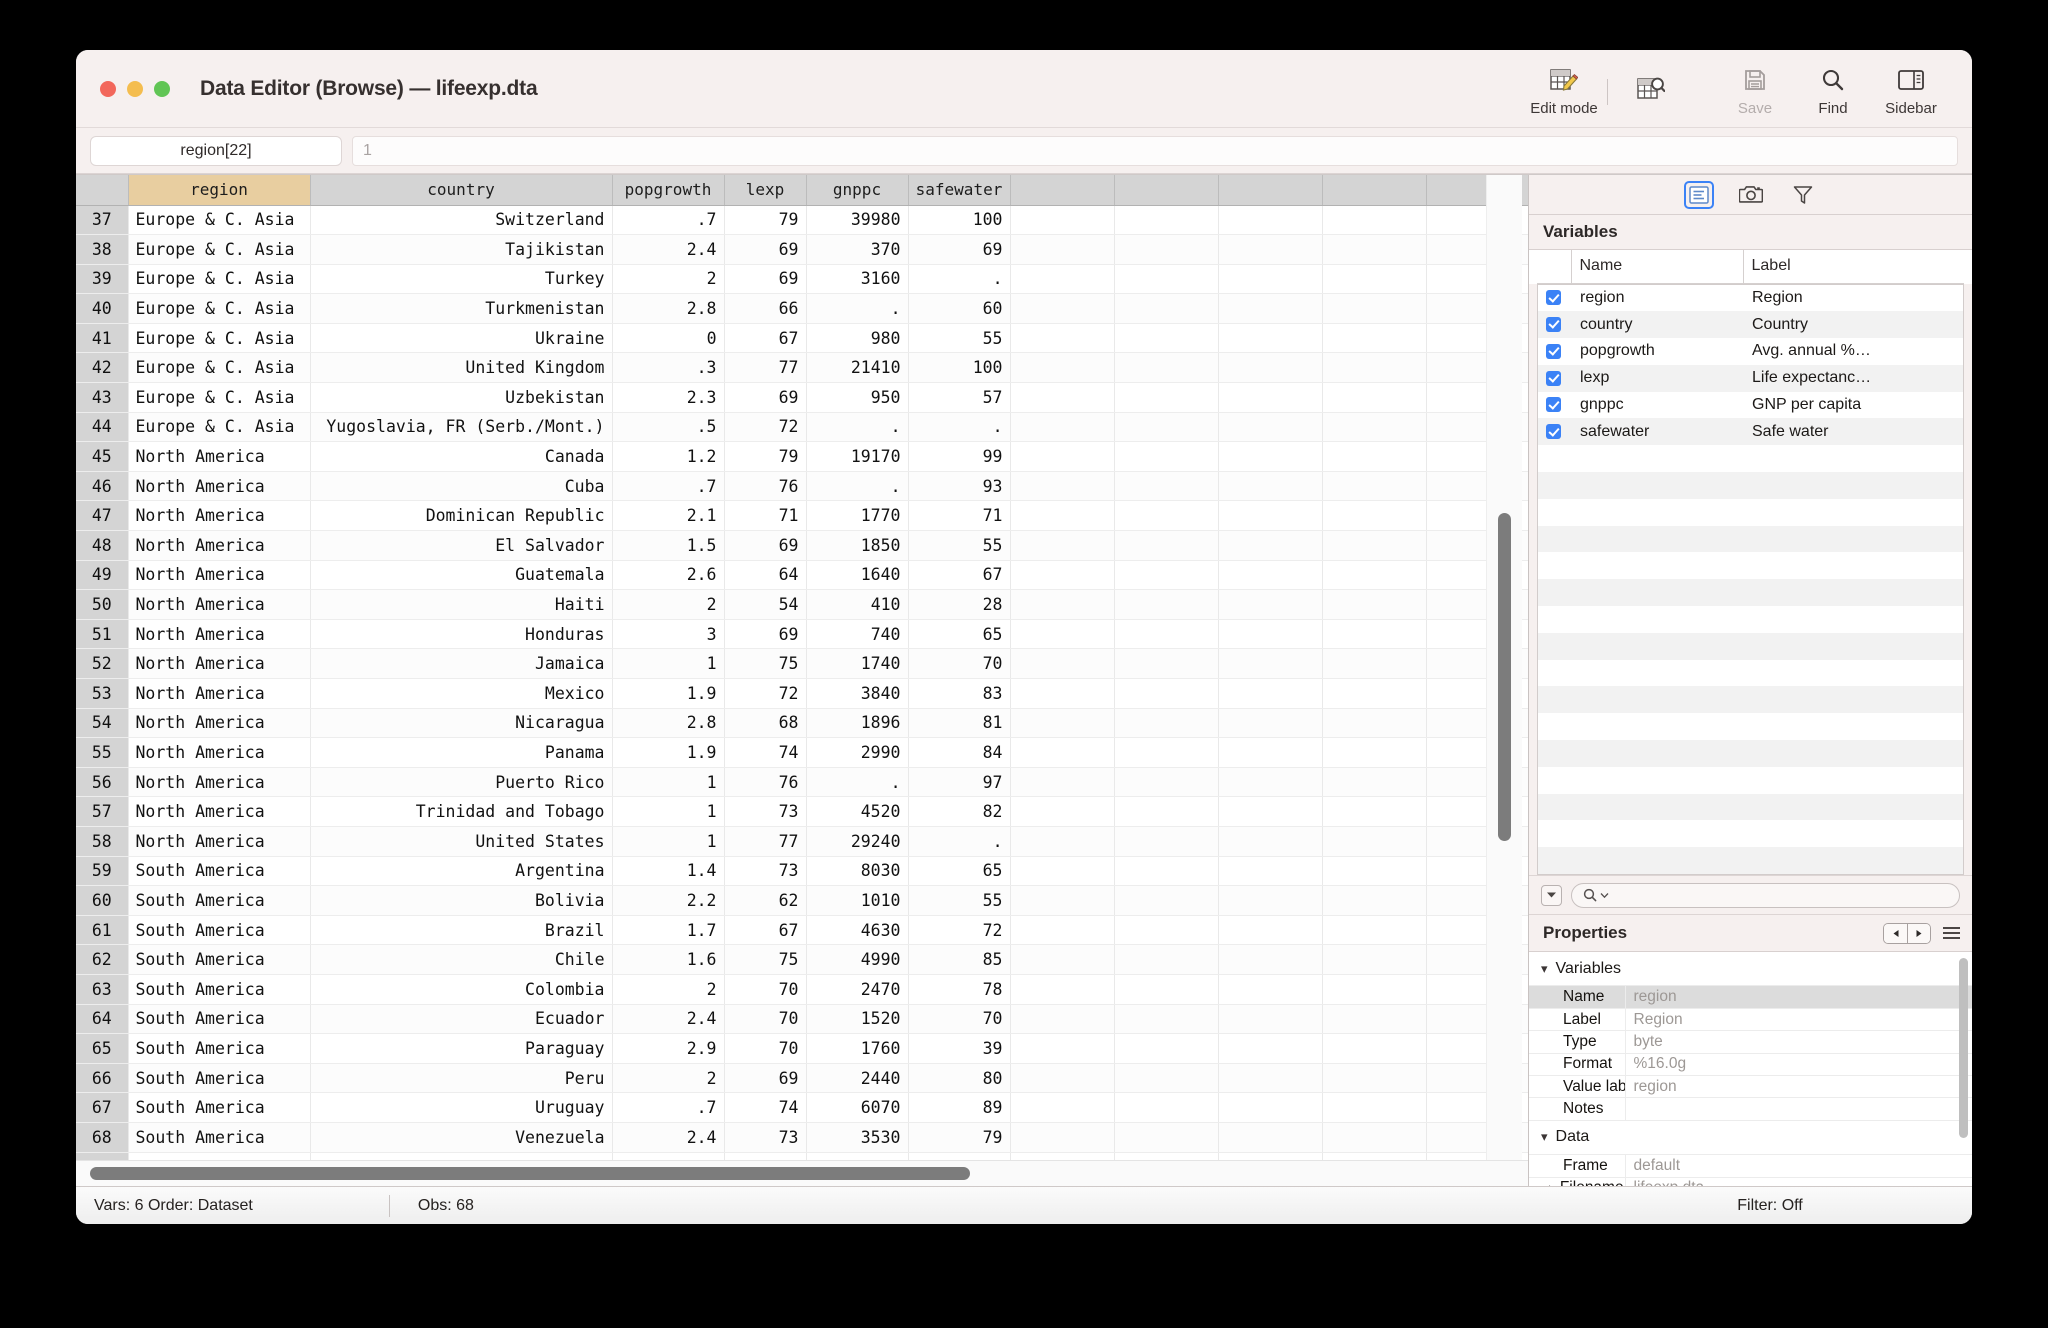 Image resolution: width=2048 pixels, height=1328 pixels. What do you see at coordinates (461, 368) in the screenshot?
I see `cell-country: United Kingdom` at bounding box center [461, 368].